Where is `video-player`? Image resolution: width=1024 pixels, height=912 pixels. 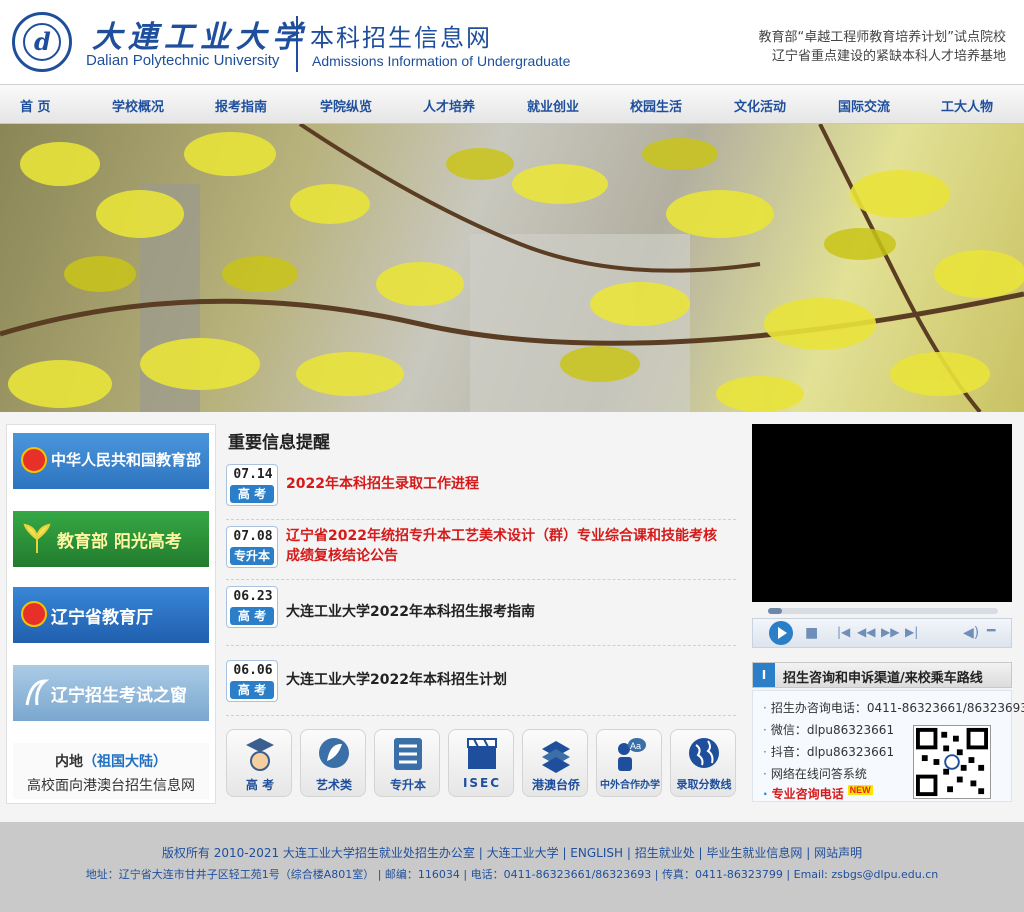
video-player is located at coordinates (882, 513).